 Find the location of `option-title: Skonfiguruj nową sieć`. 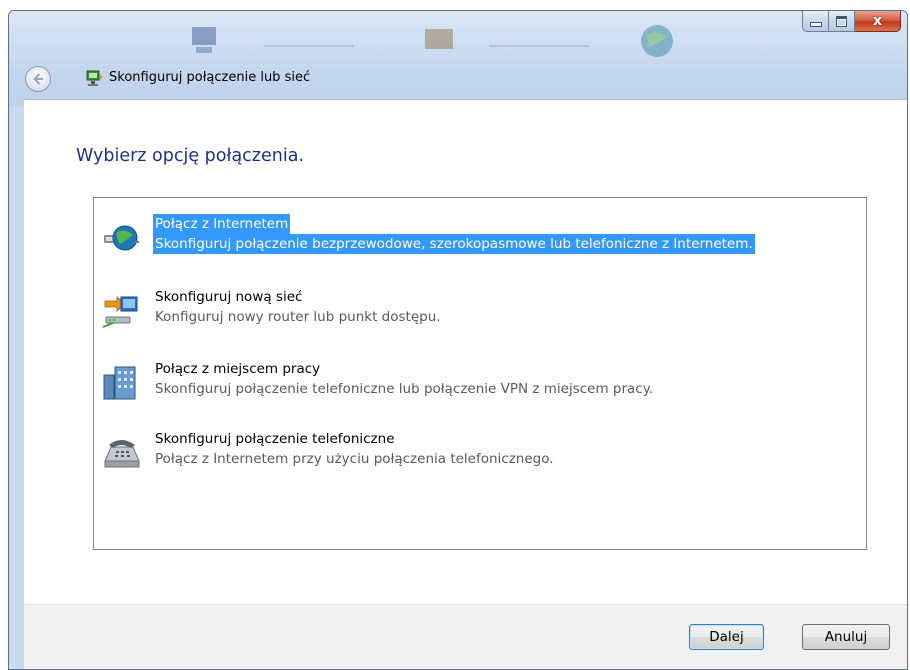

option-title: Skonfiguruj nową sieć is located at coordinates (229, 297).